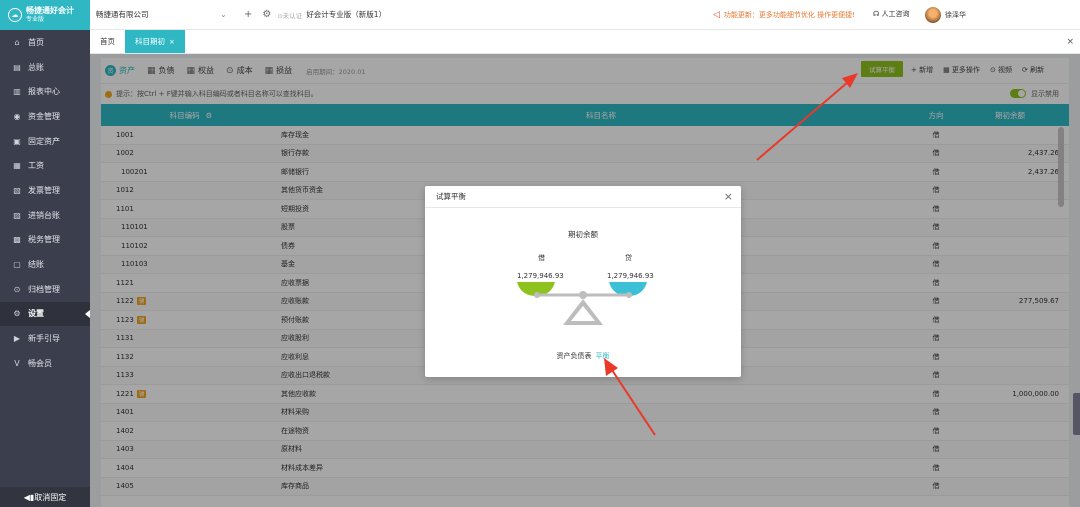  What do you see at coordinates (802, 121) in the screenshot?
I see `annotation-arrow-to-button` at bounding box center [802, 121].